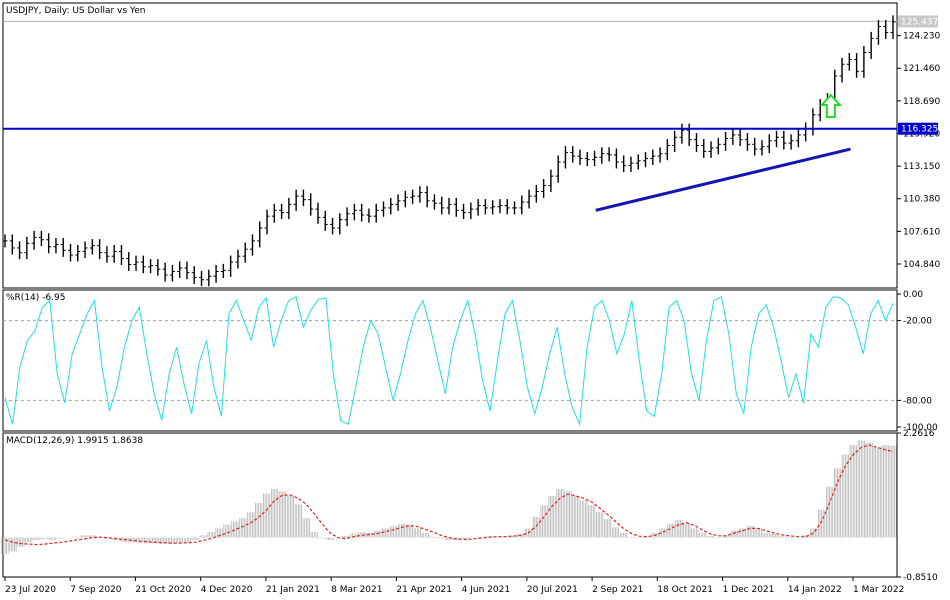 The height and width of the screenshot is (600, 950). I want to click on macd-panel-title: MACD(12,26,9) 1.9915 1.8638, so click(74, 441).